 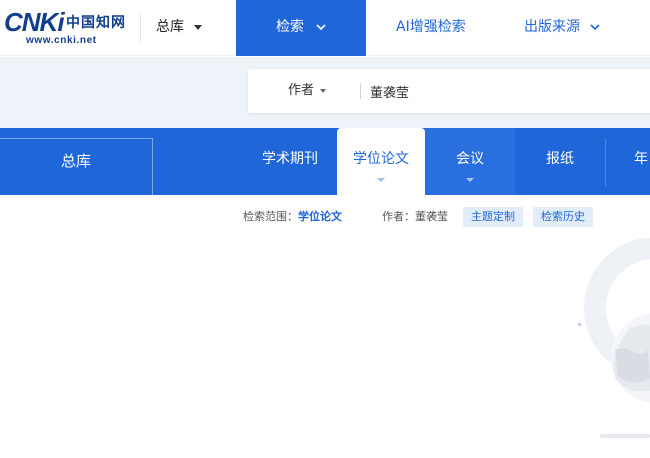 I want to click on search-history-button: 检索历史, so click(x=563, y=217).